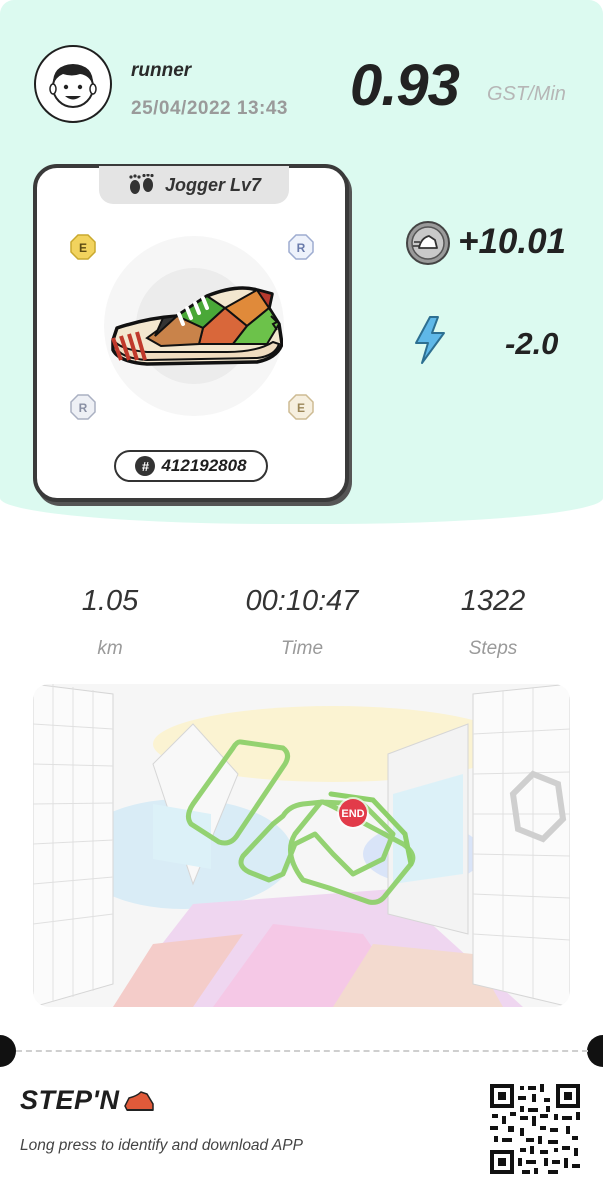  What do you see at coordinates (430, 340) in the screenshot?
I see `lightning-icon` at bounding box center [430, 340].